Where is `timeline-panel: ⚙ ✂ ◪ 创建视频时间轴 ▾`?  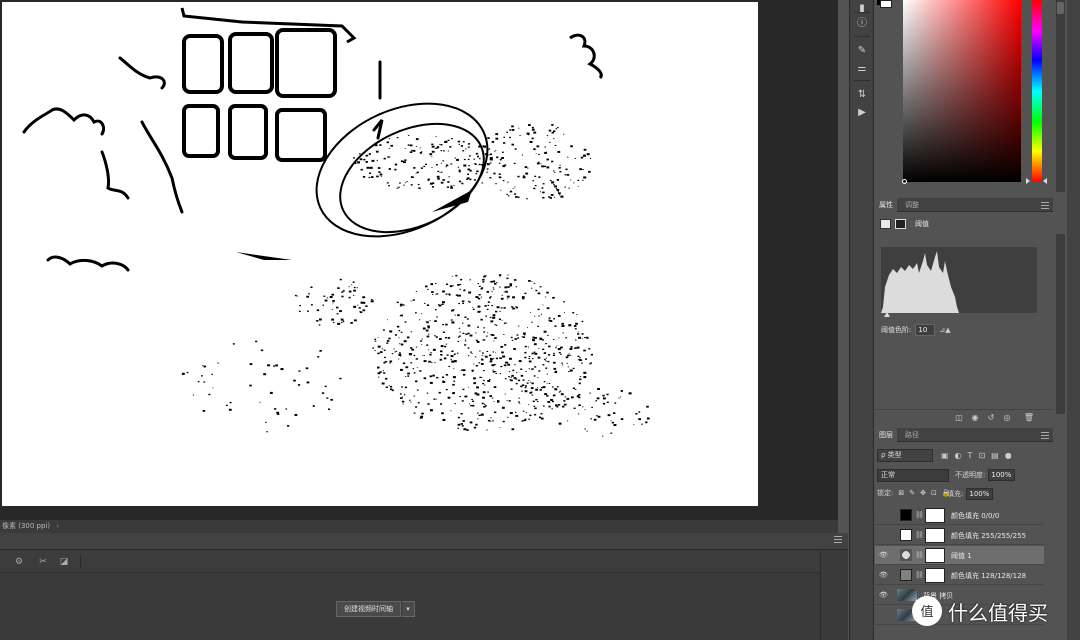
timeline-panel: ⚙ ✂ ◪ 创建视频时间轴 ▾ is located at coordinates (424, 586).